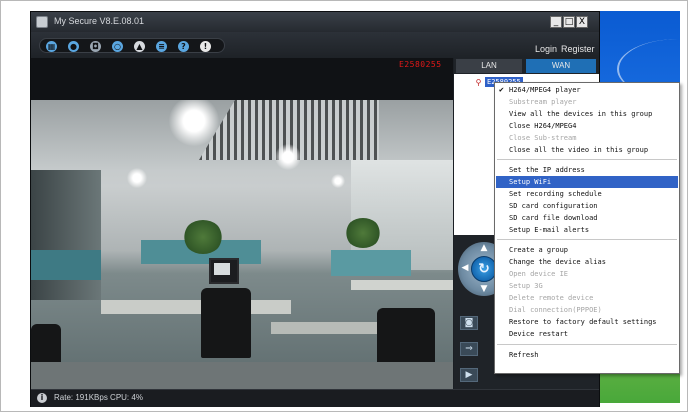 The height and width of the screenshot is (412, 688). Describe the element at coordinates (587, 355) in the screenshot. I see `menu-item-refresh: Refresh` at that location.